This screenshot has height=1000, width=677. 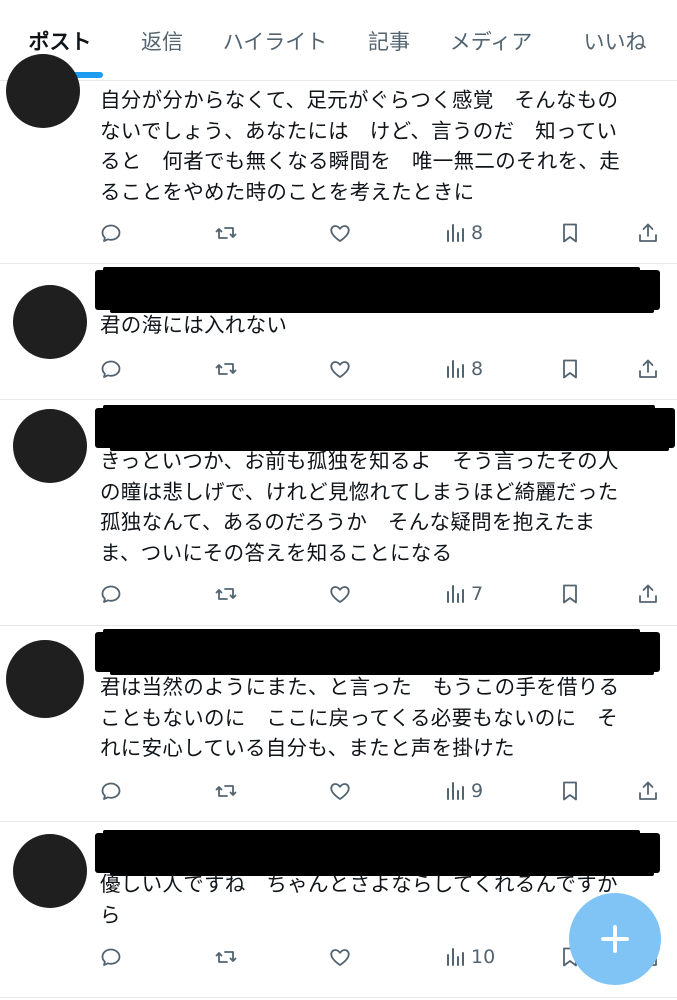 I want to click on tab-likes: いいね, so click(x=615, y=41).